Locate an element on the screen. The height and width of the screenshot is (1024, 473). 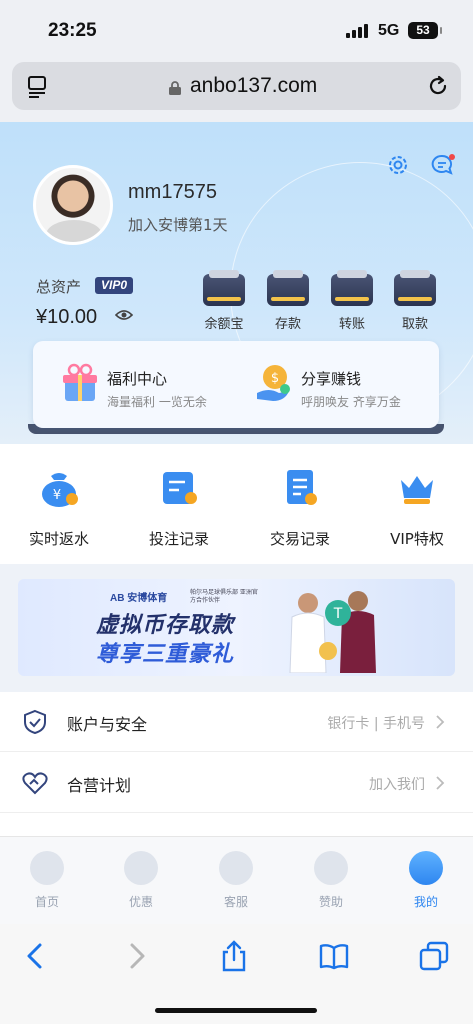
message-icon is located at coordinates (443, 165).